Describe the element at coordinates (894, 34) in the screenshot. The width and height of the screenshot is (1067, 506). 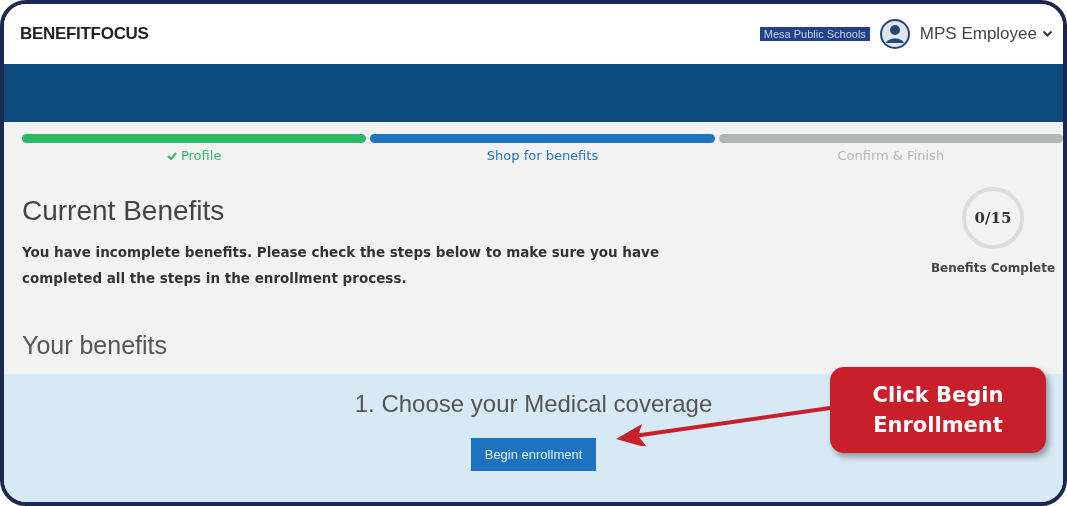
I see `user-avatar-icon` at that location.